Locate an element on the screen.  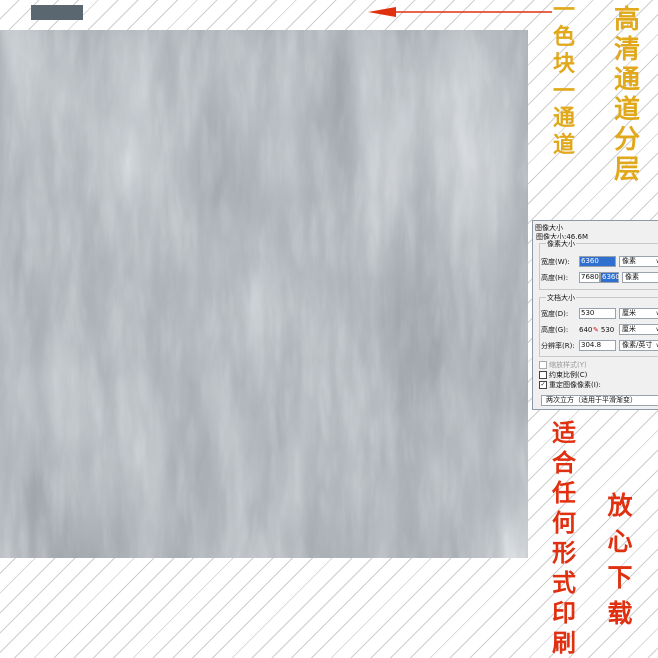
caption-char: 清 is located at coordinates (626, 50).